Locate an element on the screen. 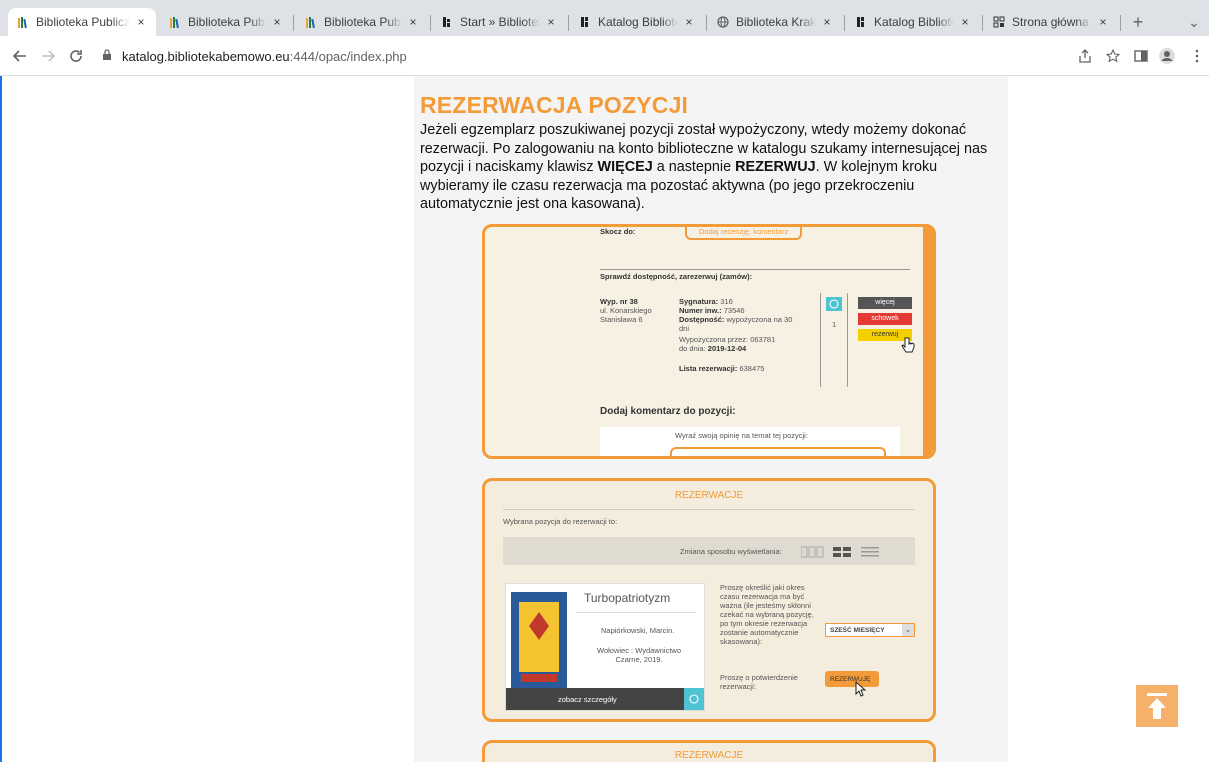 The width and height of the screenshot is (1209, 762). chevron-down-icon: ⌄ is located at coordinates (908, 630).